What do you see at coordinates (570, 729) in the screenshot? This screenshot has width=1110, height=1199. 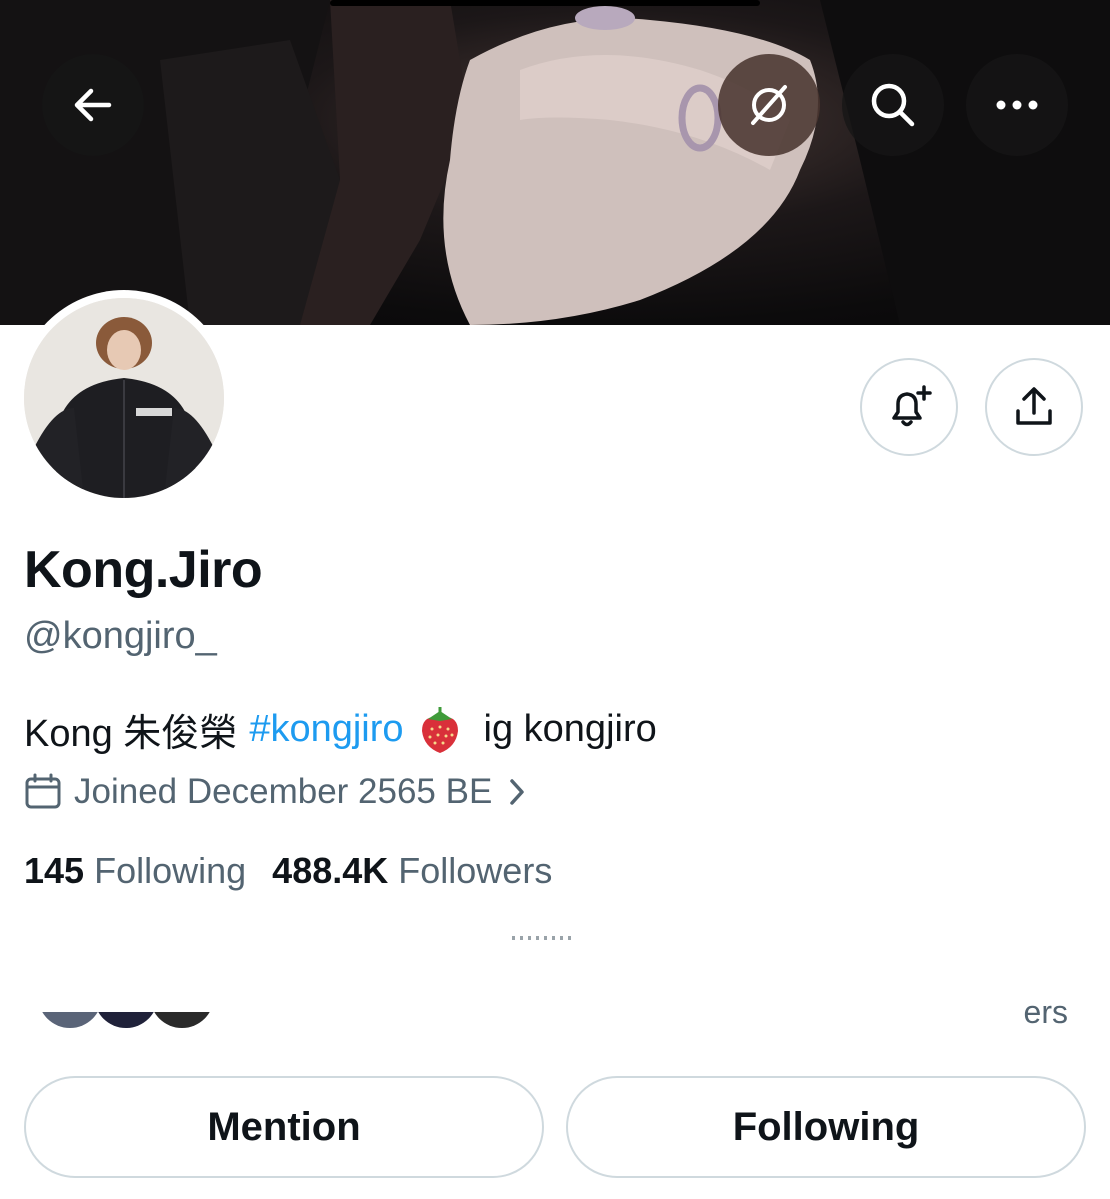 I see `bio-suffix: ig kongjiro` at bounding box center [570, 729].